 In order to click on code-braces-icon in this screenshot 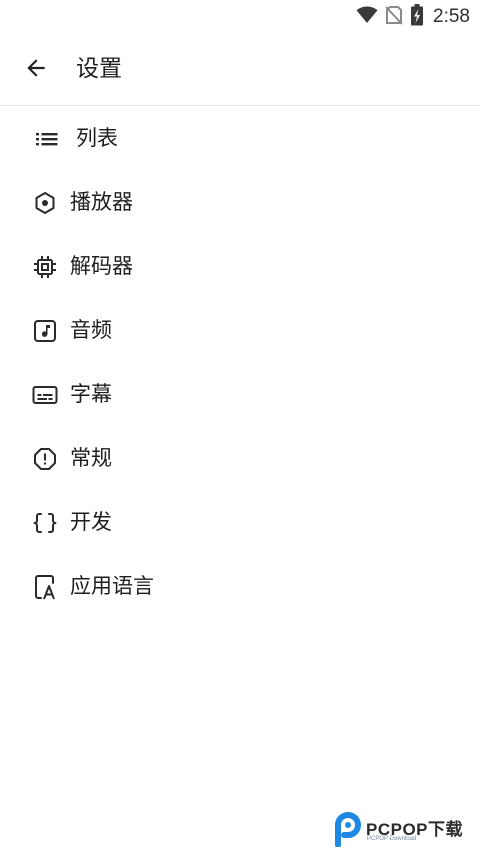, I will do `click(45, 523)`.